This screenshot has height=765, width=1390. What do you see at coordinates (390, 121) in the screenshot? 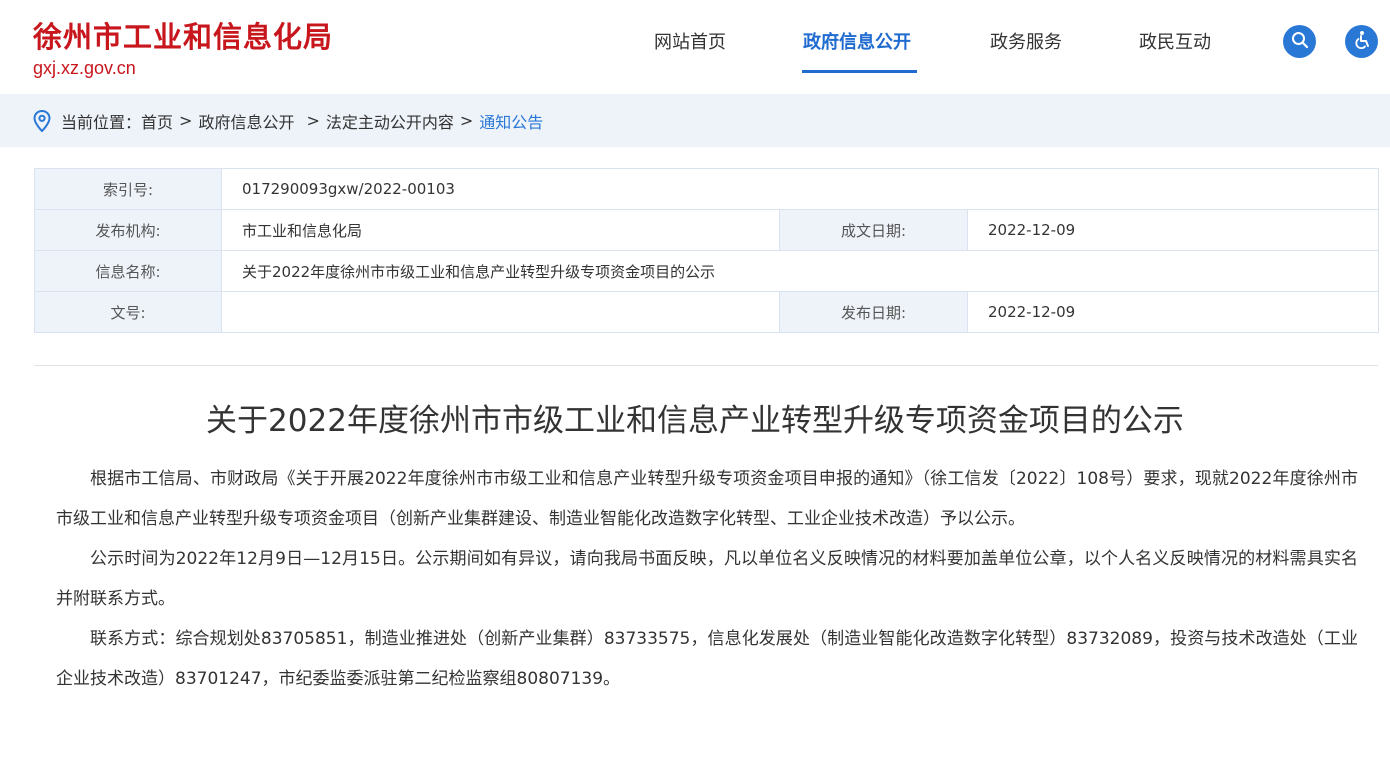
I see `breadcrumb-statutory: 法定主动公开内容` at bounding box center [390, 121].